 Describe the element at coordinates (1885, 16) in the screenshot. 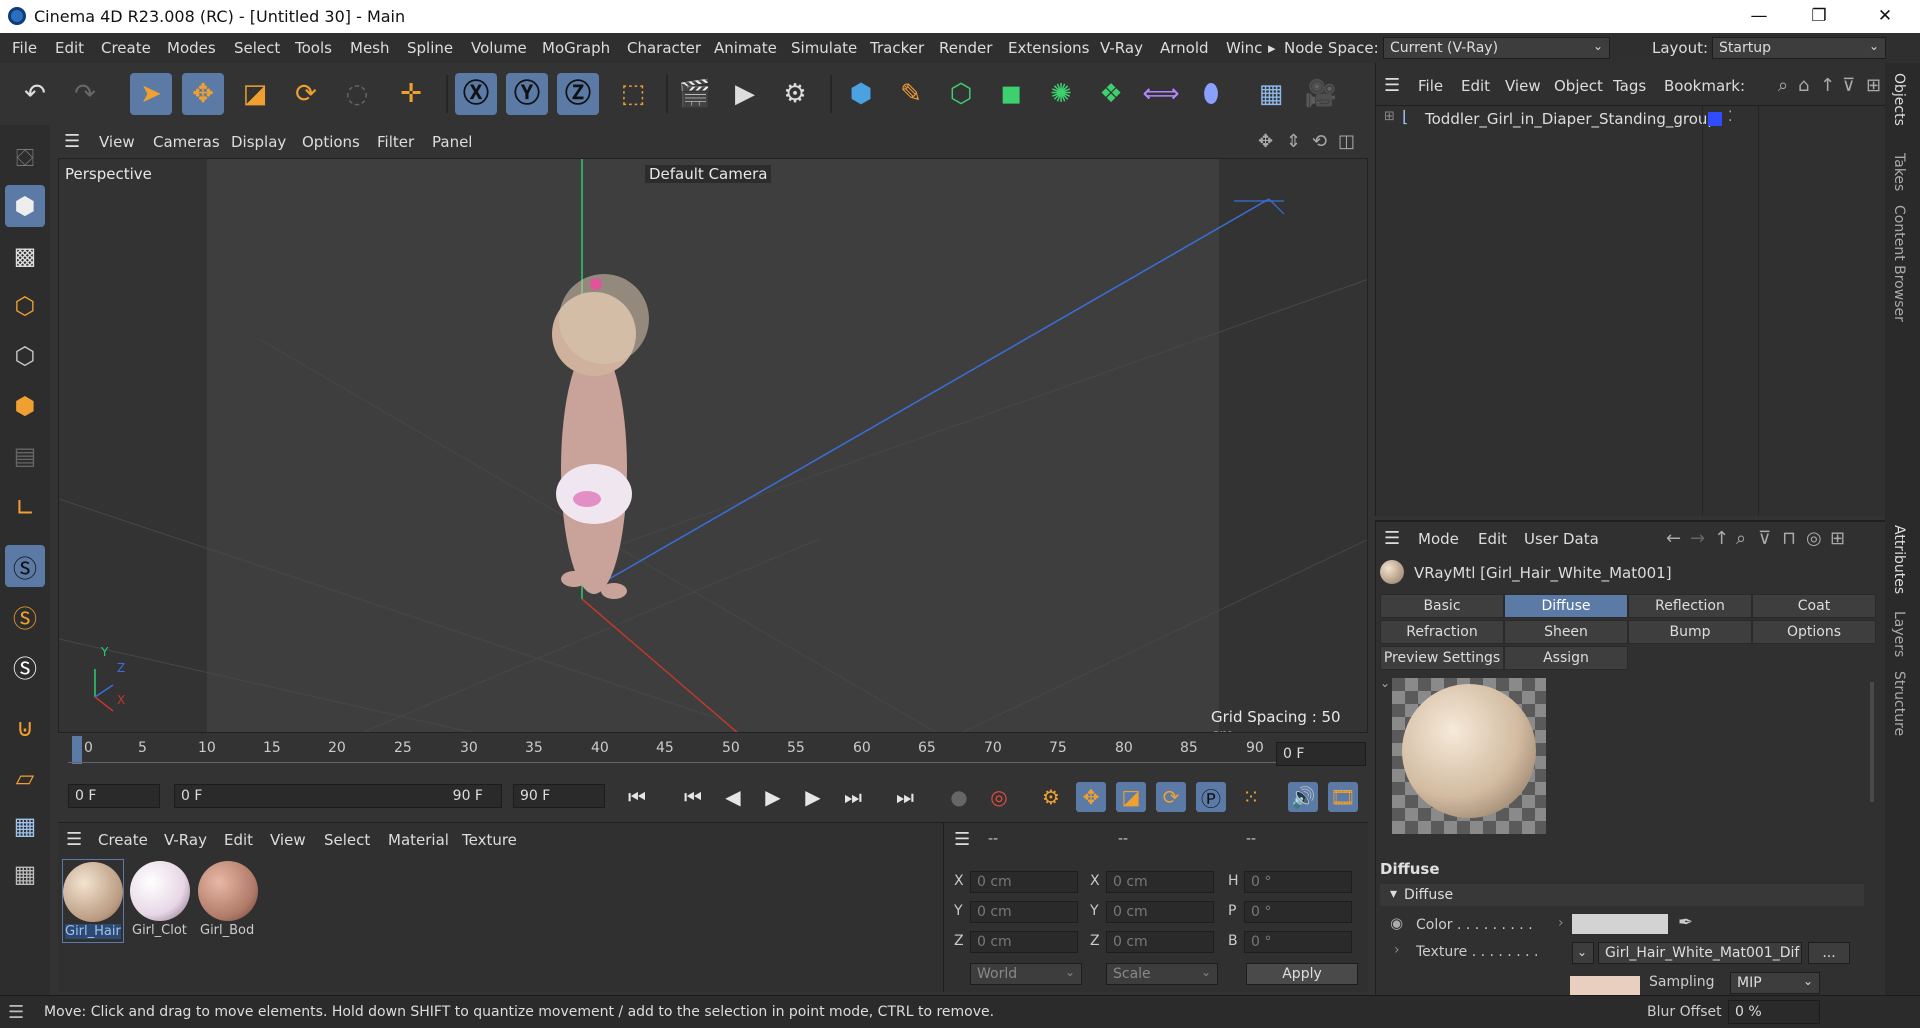

I see `close-button: ✕` at that location.